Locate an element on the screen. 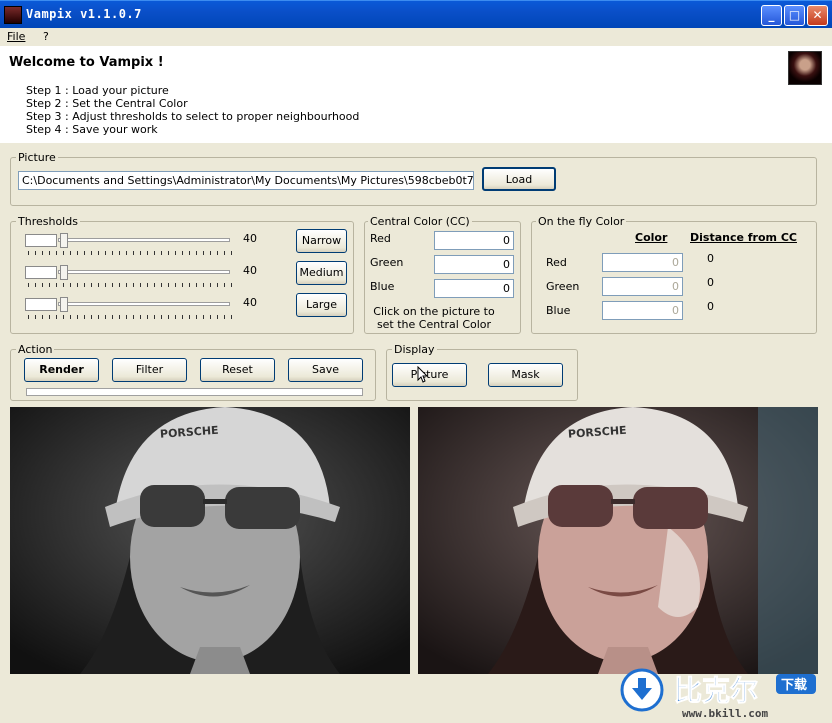  menu-bar: File ? is located at coordinates (416, 37).